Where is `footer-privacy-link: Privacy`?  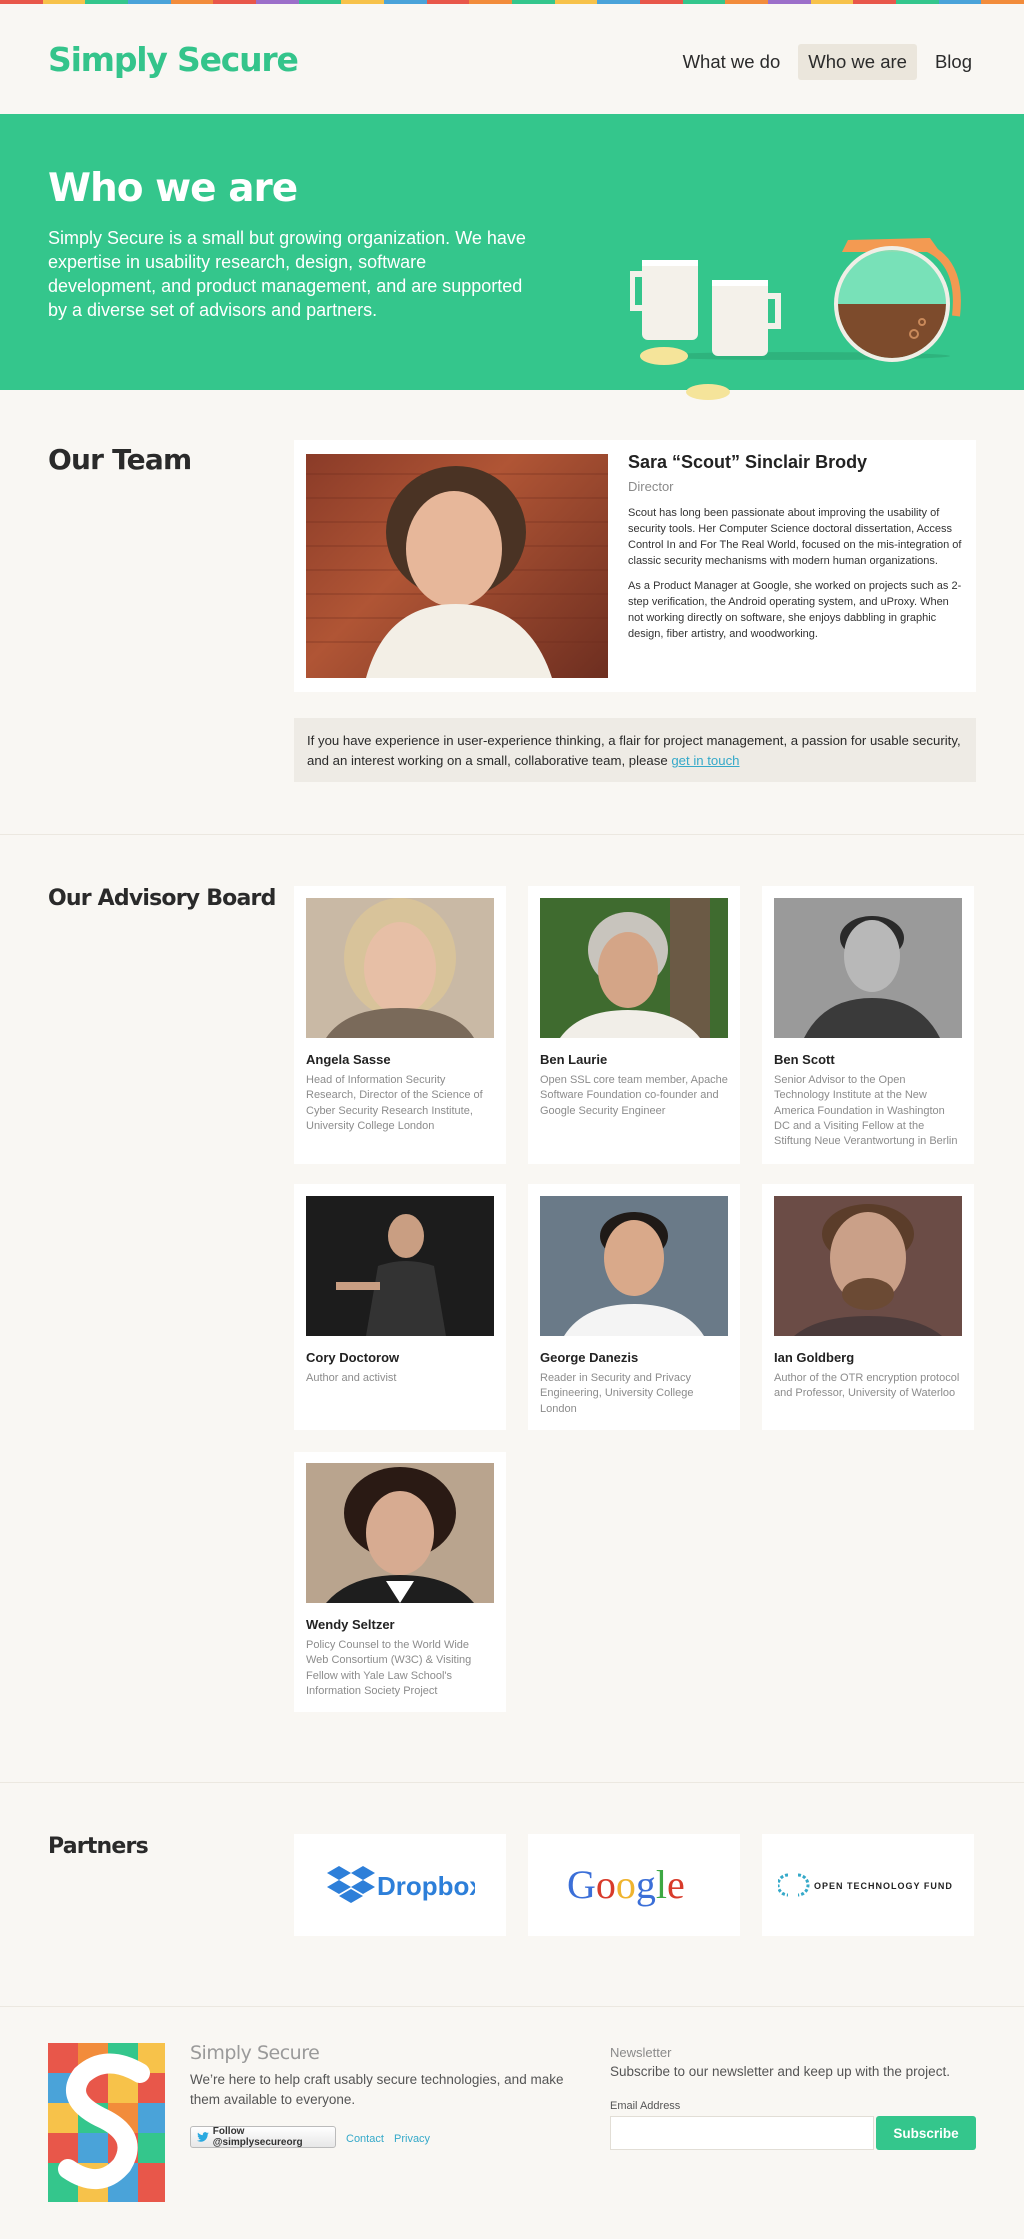 footer-privacy-link: Privacy is located at coordinates (412, 2139).